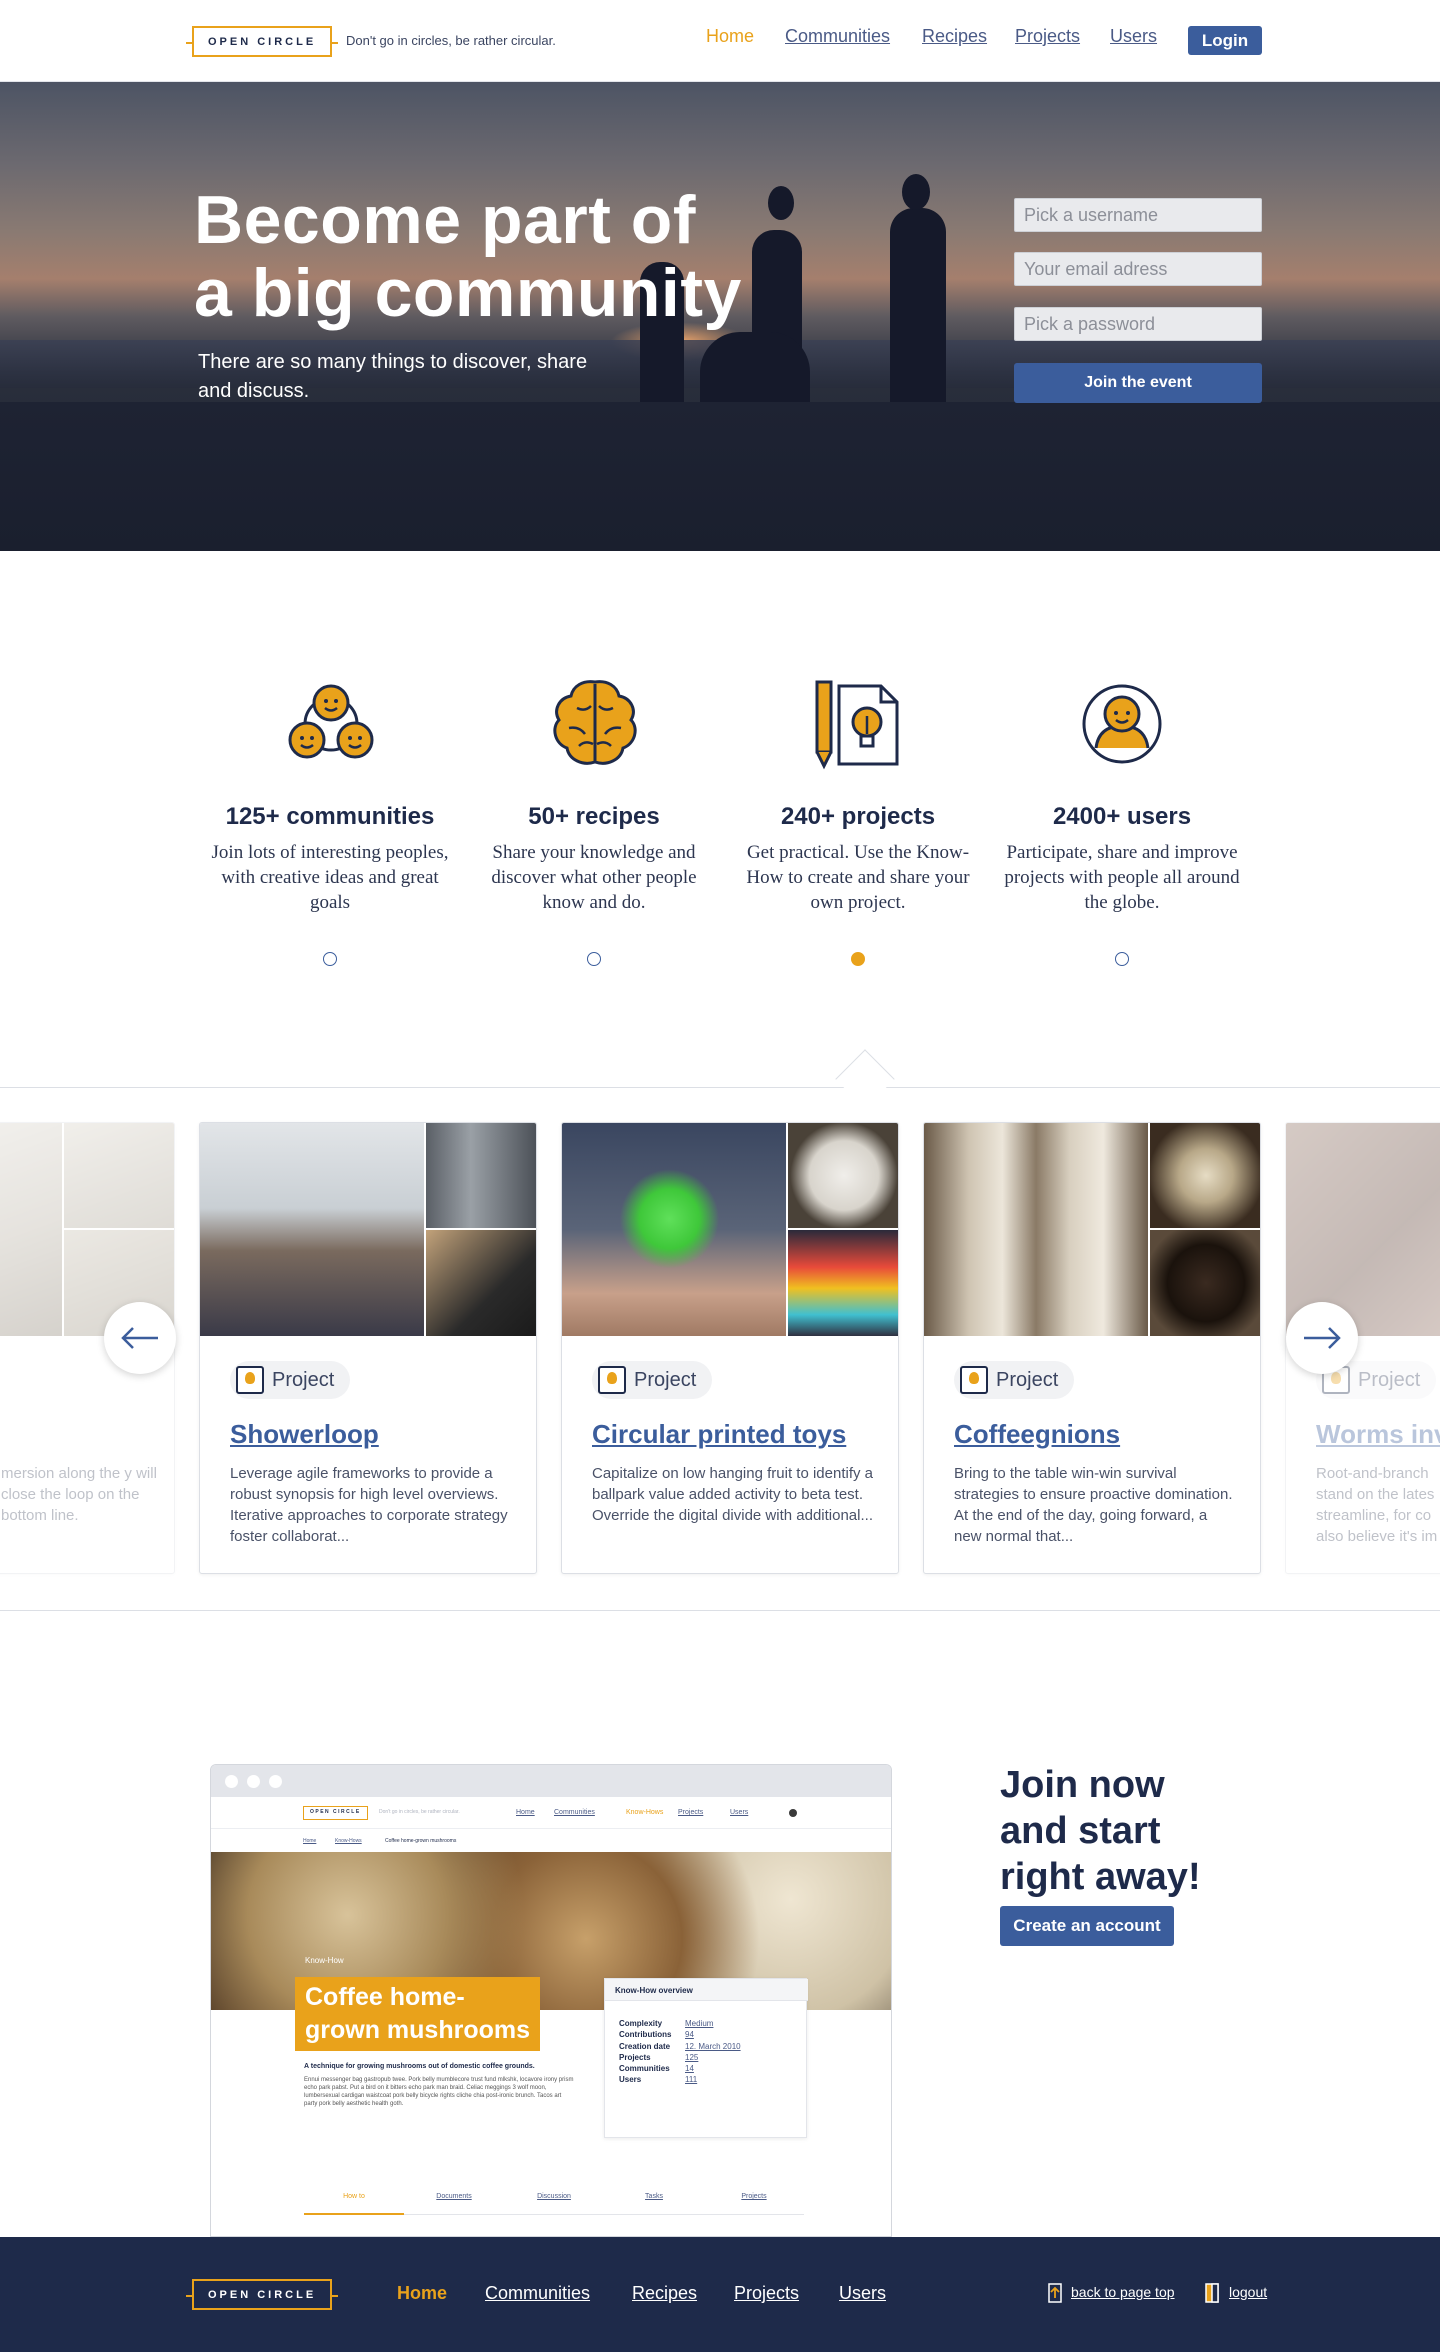 This screenshot has width=1440, height=2352. I want to click on mock-tab: Documents, so click(454, 2204).